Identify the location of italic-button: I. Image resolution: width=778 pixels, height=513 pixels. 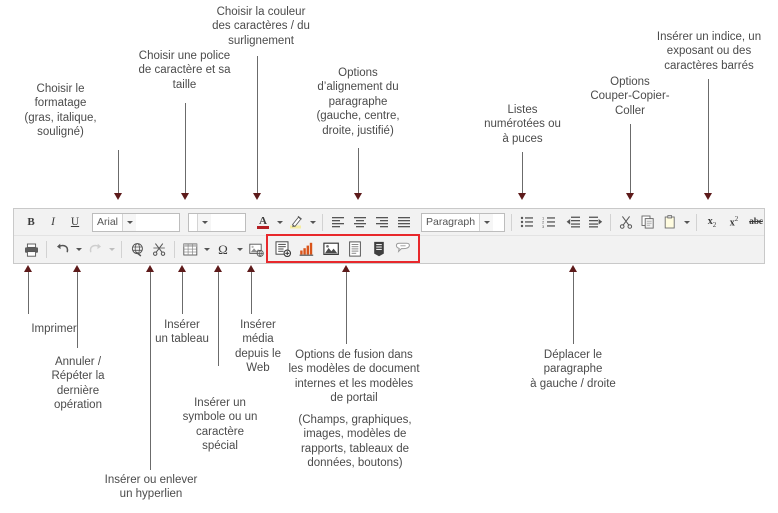
(53, 222).